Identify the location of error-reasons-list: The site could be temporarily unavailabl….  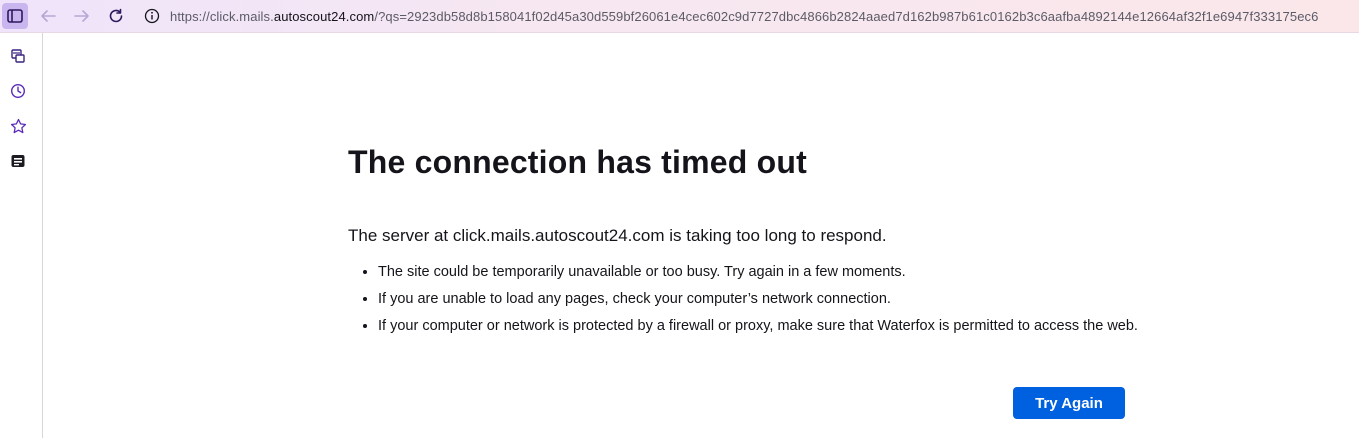
(743, 299).